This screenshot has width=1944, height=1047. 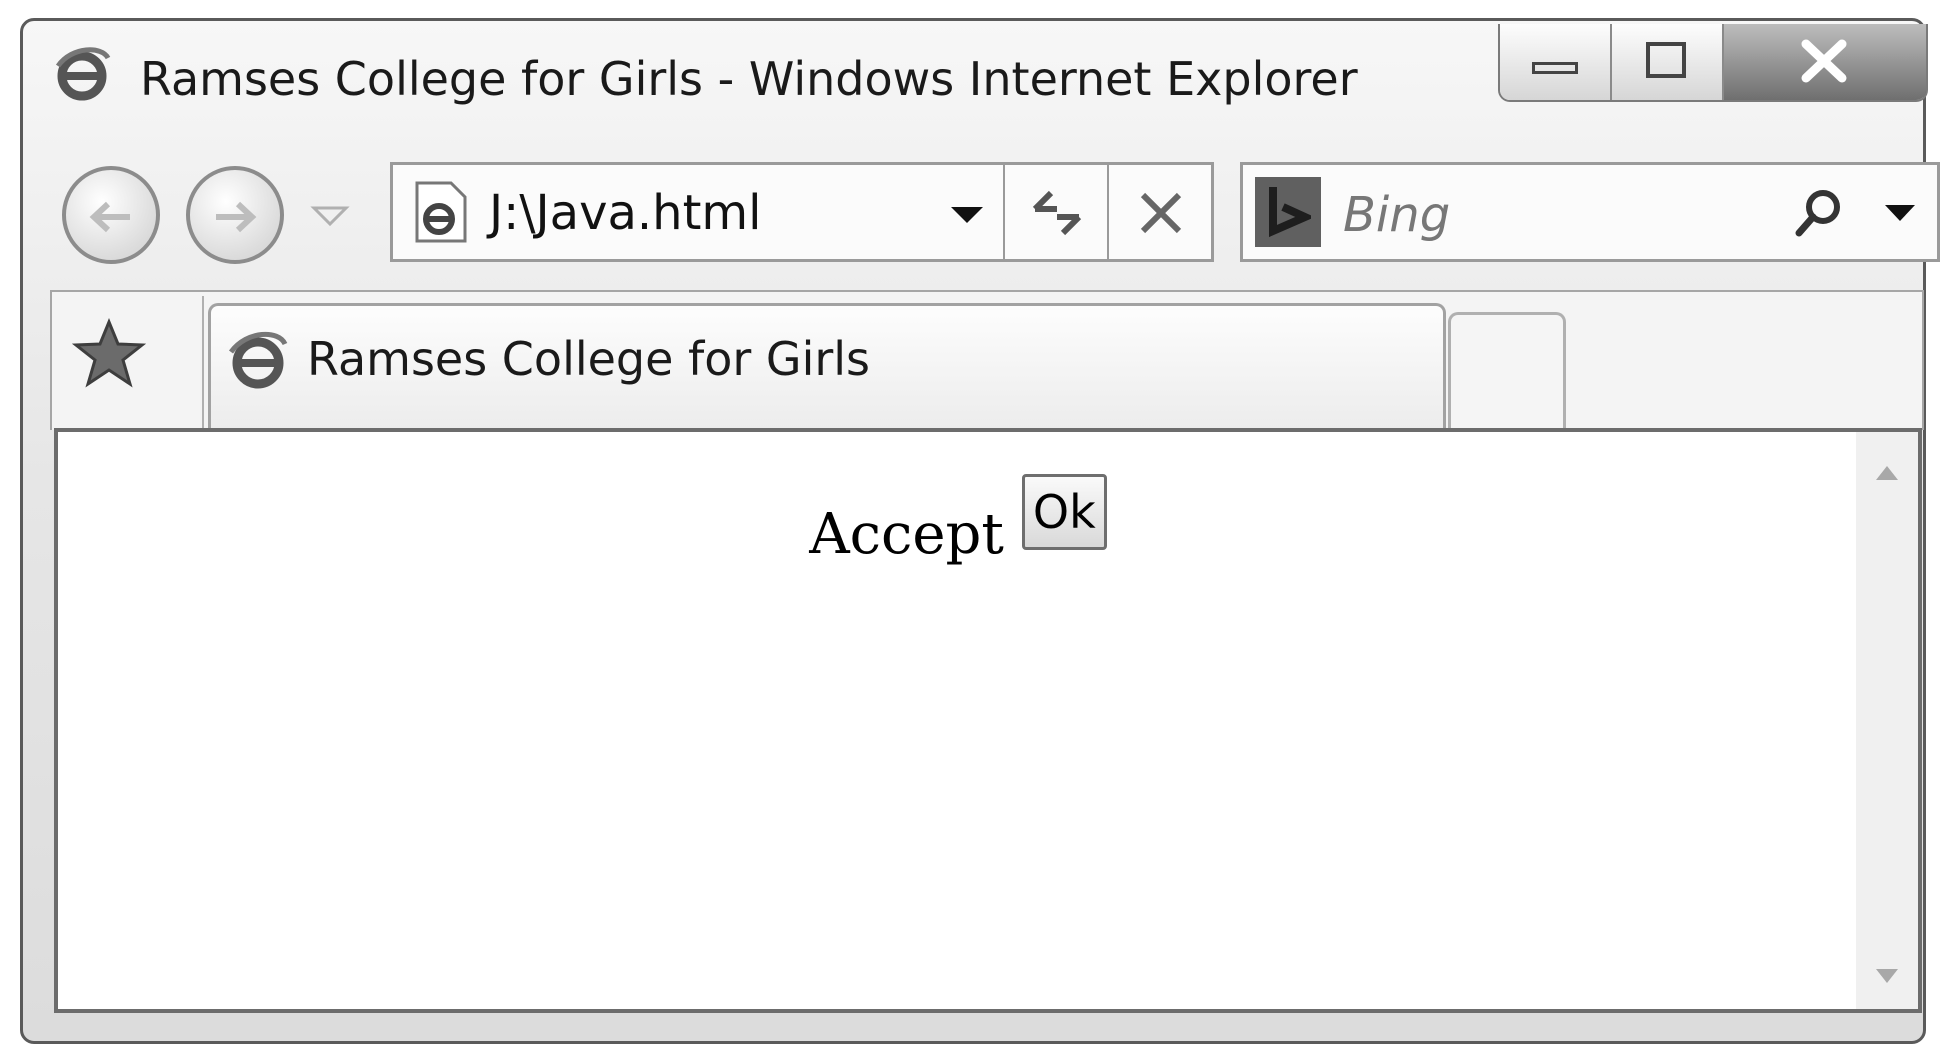 I want to click on minimize-button, so click(x=1556, y=62).